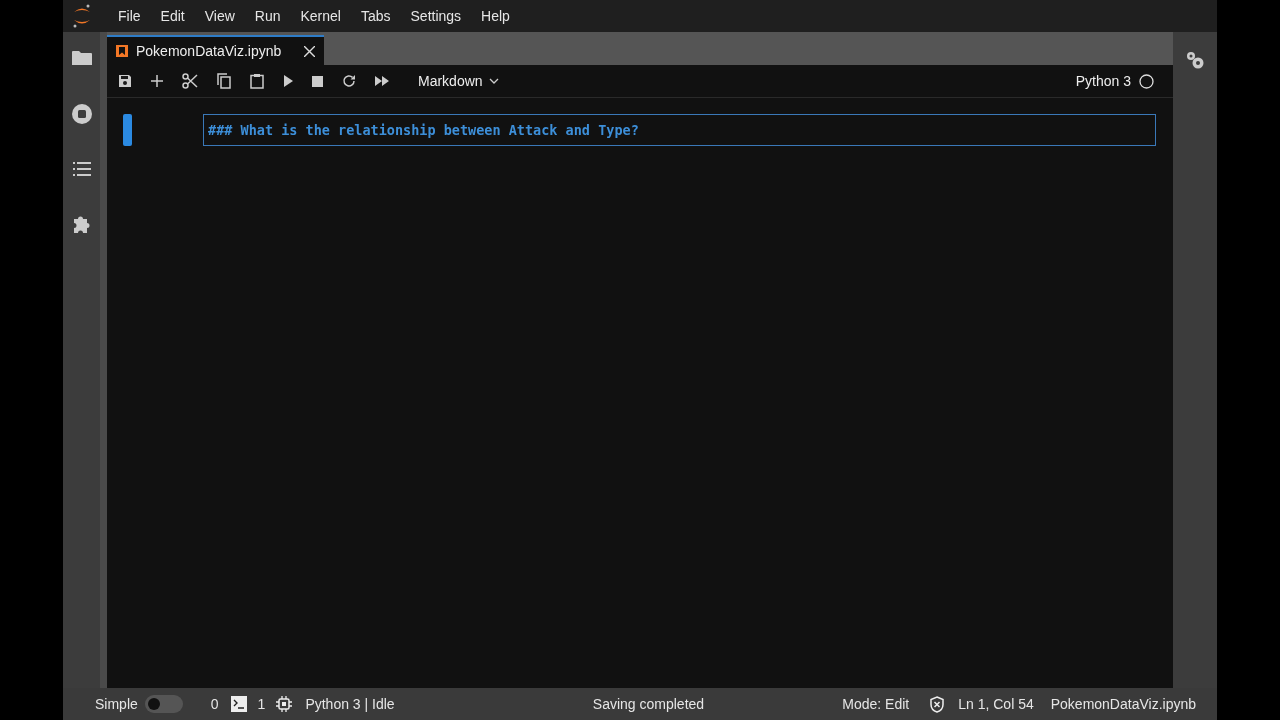  What do you see at coordinates (436, 16) in the screenshot?
I see `menu-item: Settings` at bounding box center [436, 16].